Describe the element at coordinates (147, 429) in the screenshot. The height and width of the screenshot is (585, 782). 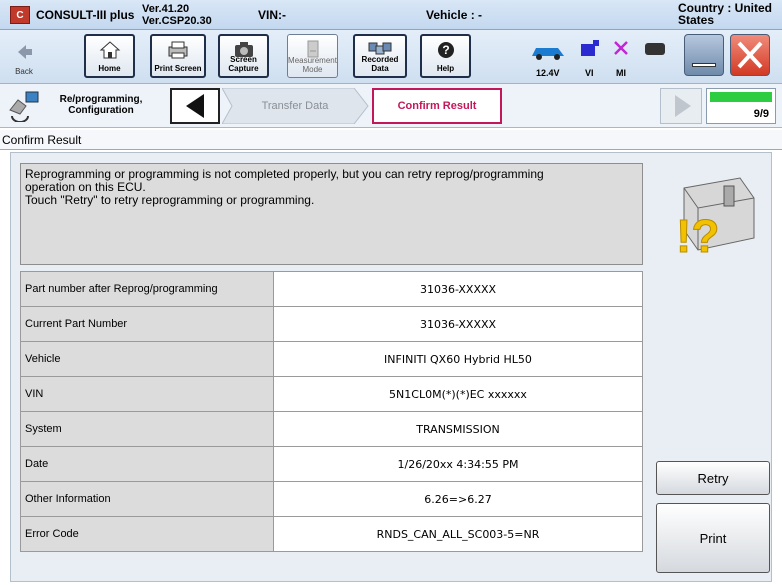
I see `row-label: System` at that location.